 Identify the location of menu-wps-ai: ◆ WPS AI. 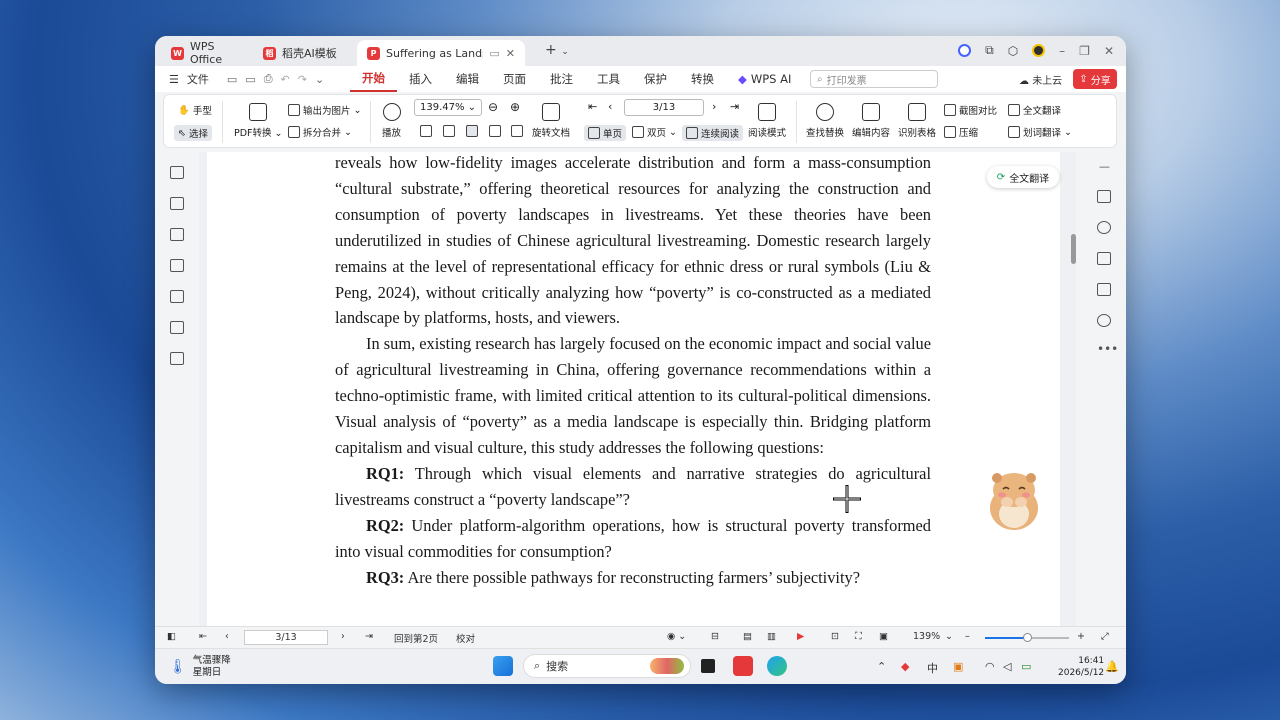
(764, 79).